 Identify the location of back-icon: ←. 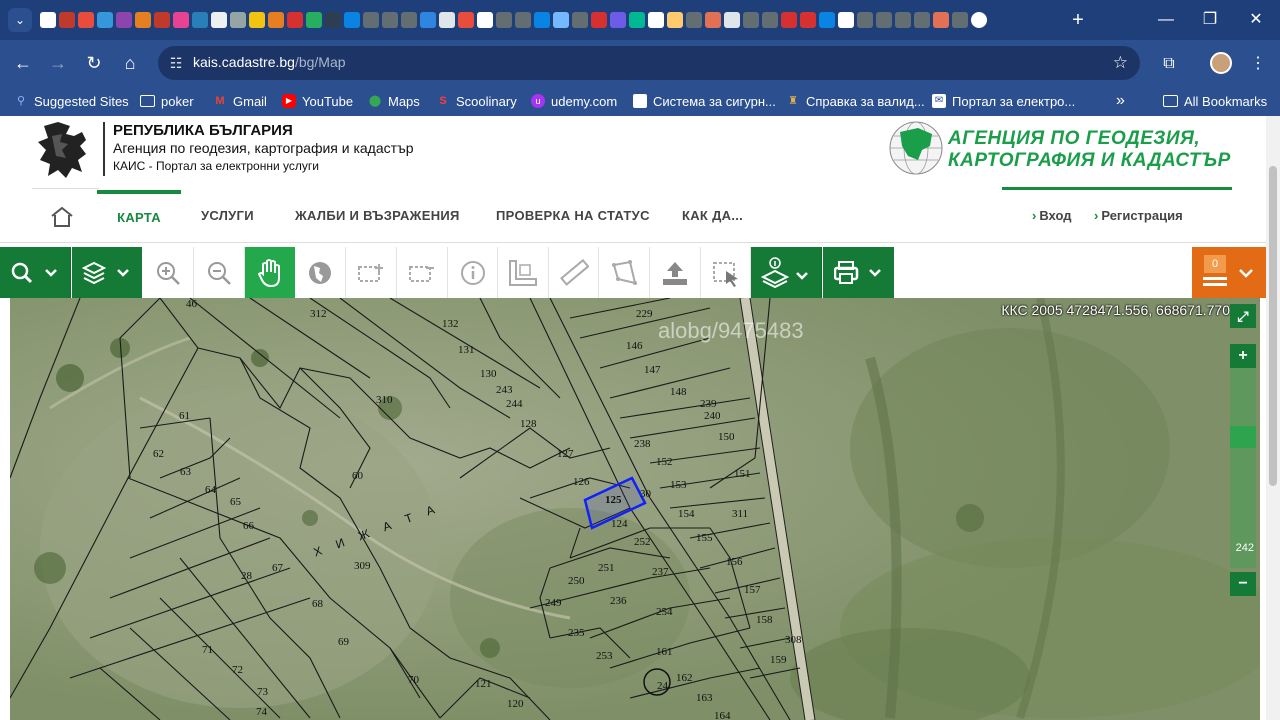
(23, 63).